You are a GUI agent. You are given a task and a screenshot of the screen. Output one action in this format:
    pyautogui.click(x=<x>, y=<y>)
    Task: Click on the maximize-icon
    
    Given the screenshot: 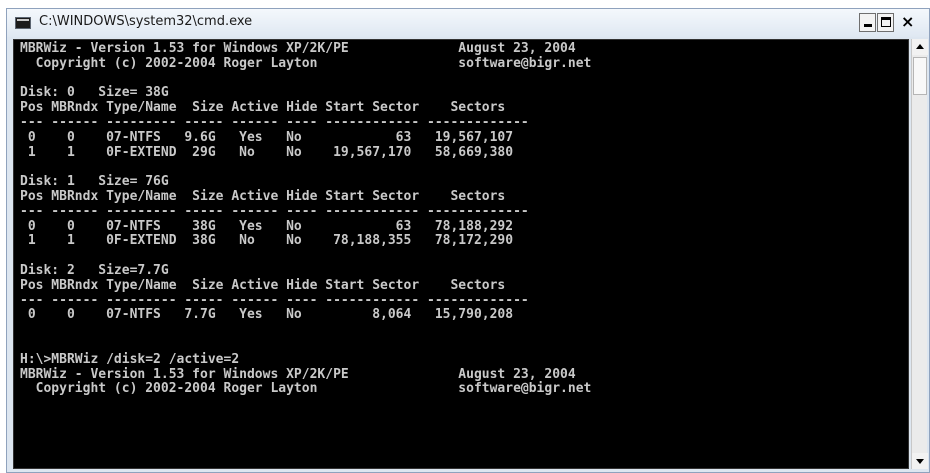 What is the action you would take?
    pyautogui.click(x=886, y=22)
    